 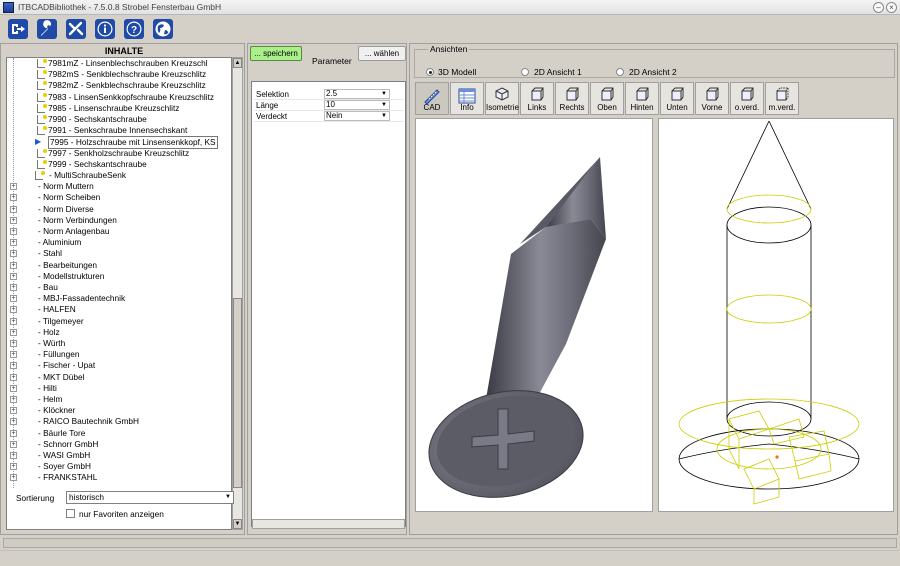 I want to click on help-icon: ?, so click(x=134, y=29).